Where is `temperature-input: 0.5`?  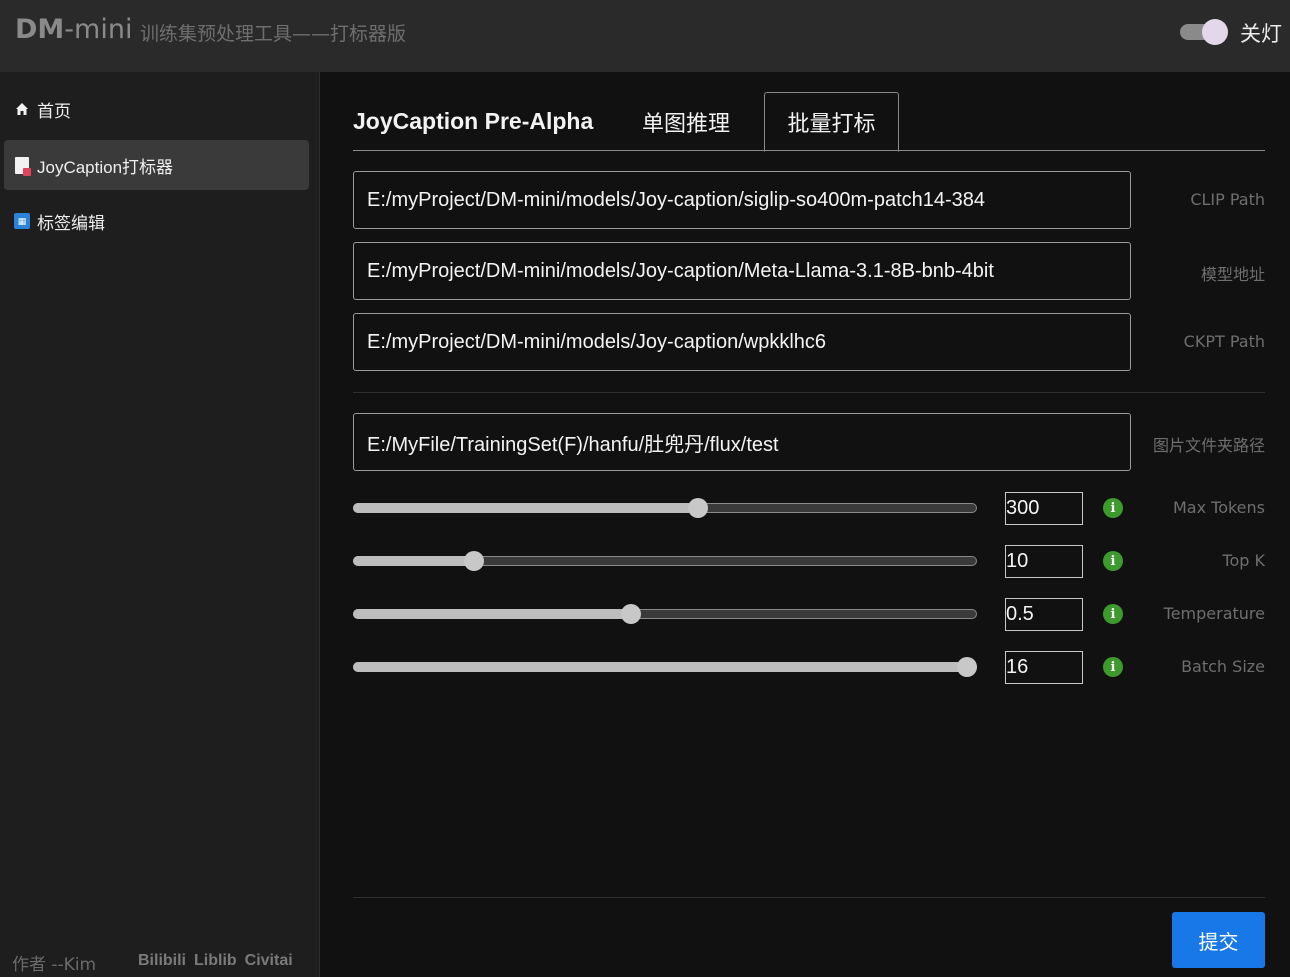
temperature-input: 0.5 is located at coordinates (1044, 614).